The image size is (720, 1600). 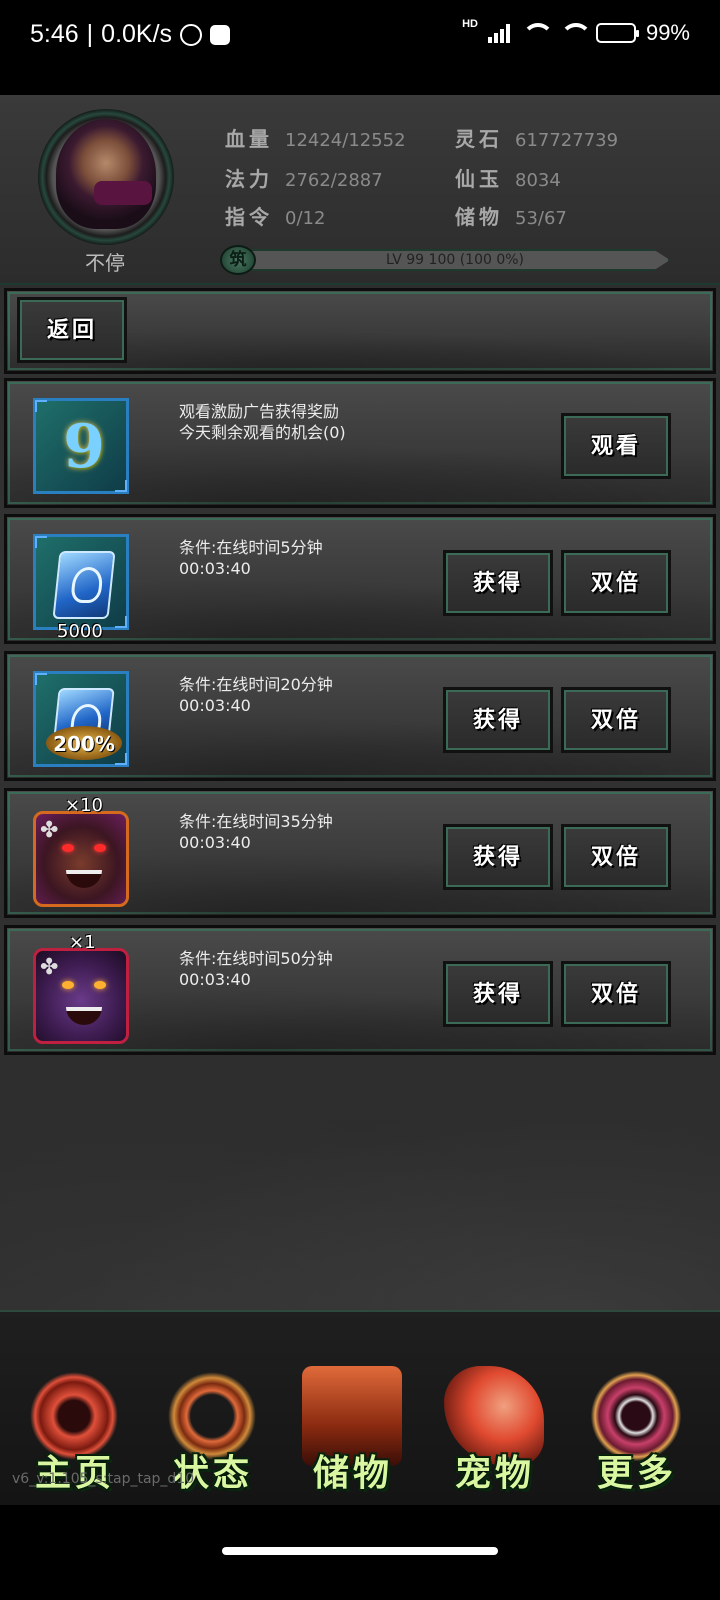 I want to click on nav-status-label: 状态, so click(x=212, y=1473).